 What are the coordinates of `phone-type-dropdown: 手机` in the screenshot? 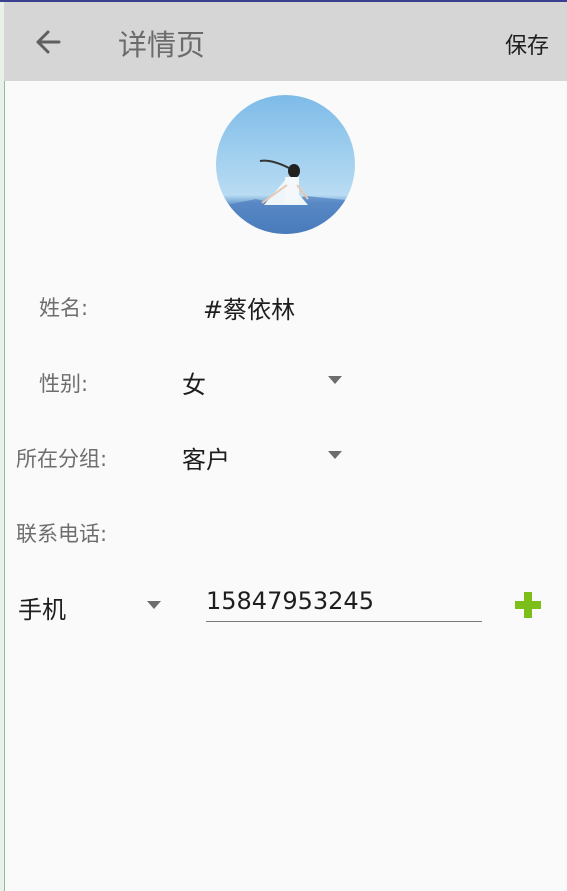 It's located at (93, 605).